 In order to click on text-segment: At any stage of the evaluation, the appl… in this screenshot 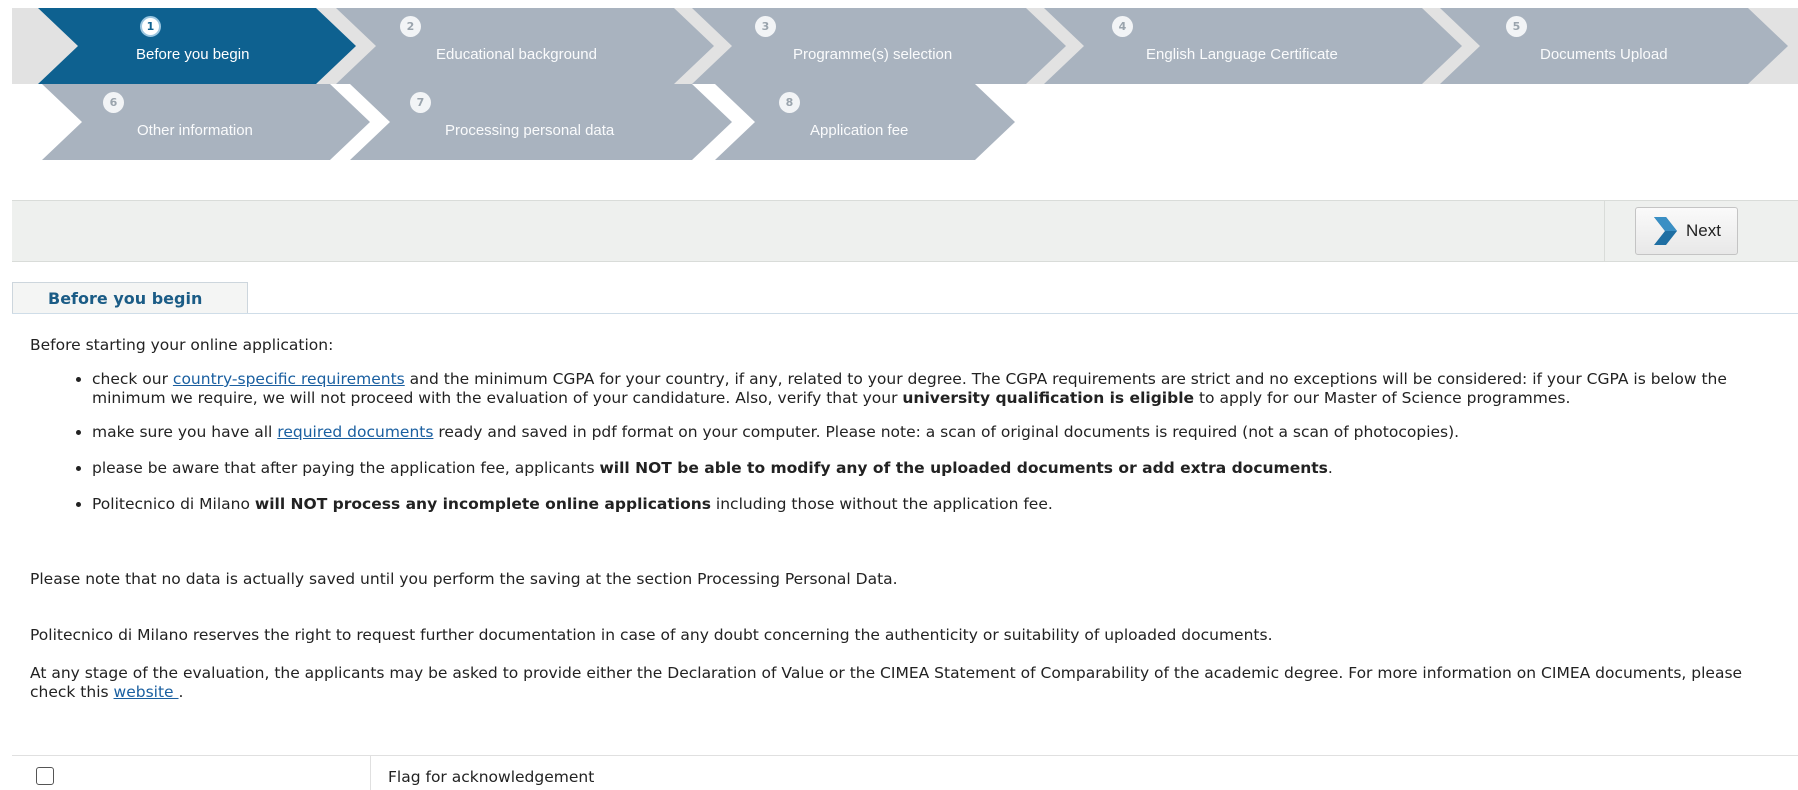, I will do `click(886, 682)`.